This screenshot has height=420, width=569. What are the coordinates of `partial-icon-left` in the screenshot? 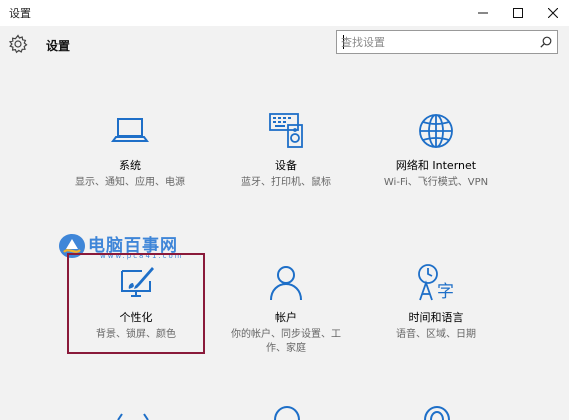 It's located at (133, 416).